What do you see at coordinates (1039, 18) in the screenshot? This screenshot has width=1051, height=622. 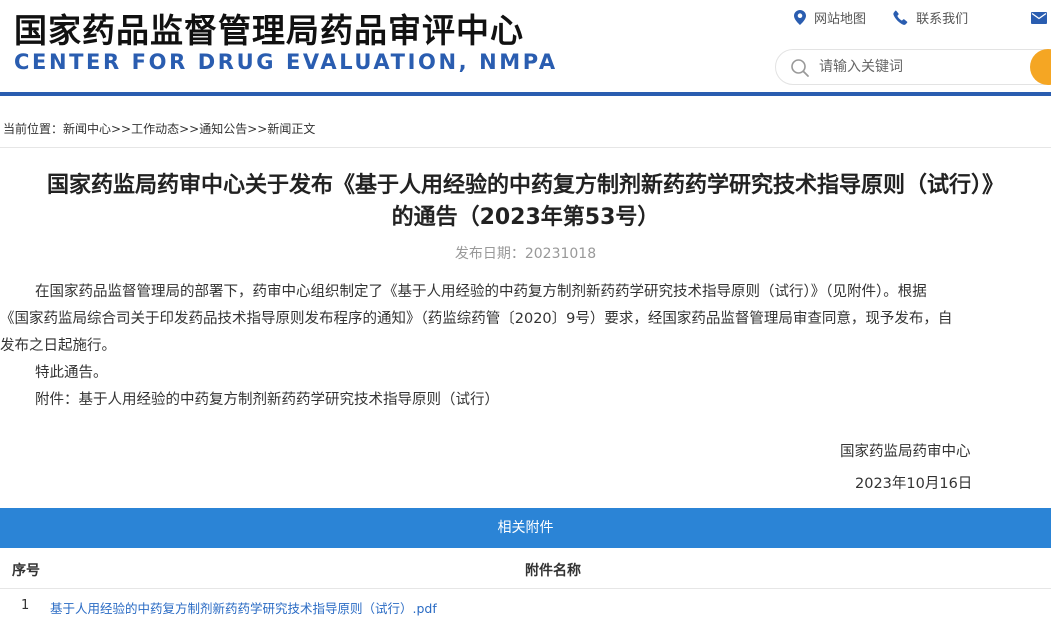 I see `mail-icon` at bounding box center [1039, 18].